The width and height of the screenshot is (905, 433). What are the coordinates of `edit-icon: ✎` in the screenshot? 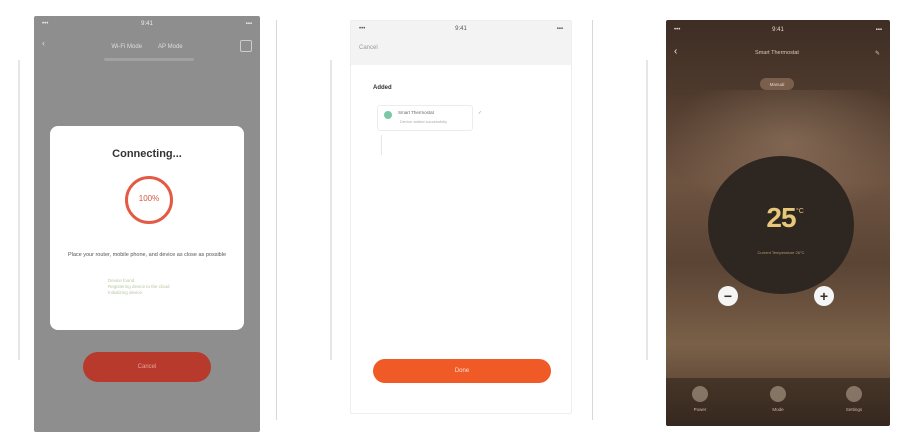 It's located at (877, 53).